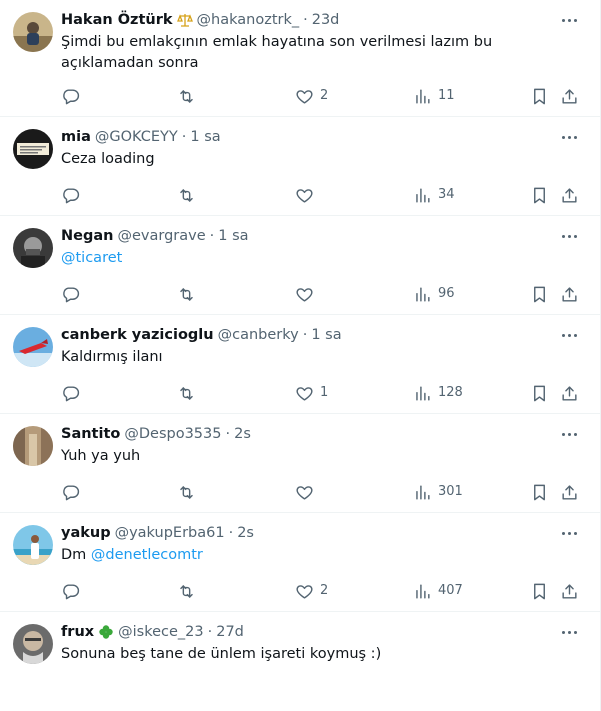  What do you see at coordinates (311, 393) in the screenshot?
I see `like-button: 1` at bounding box center [311, 393].